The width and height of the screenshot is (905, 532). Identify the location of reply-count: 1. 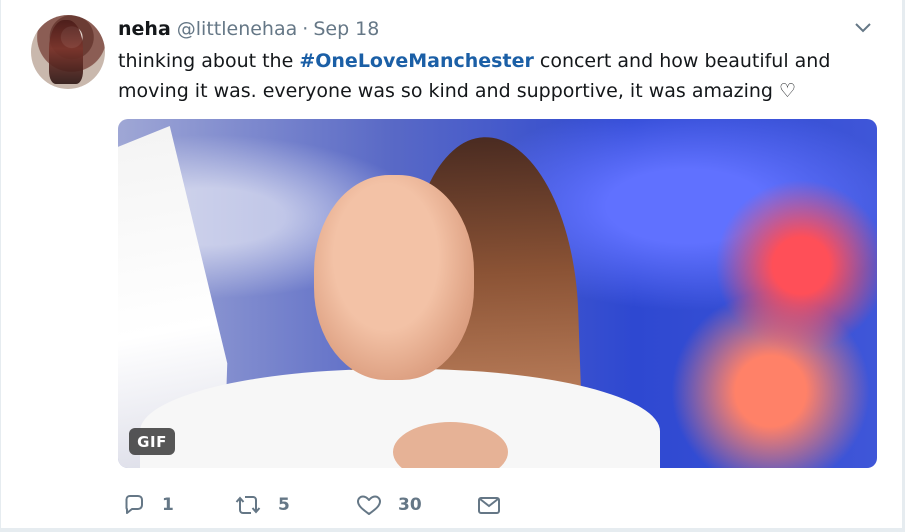
(168, 505).